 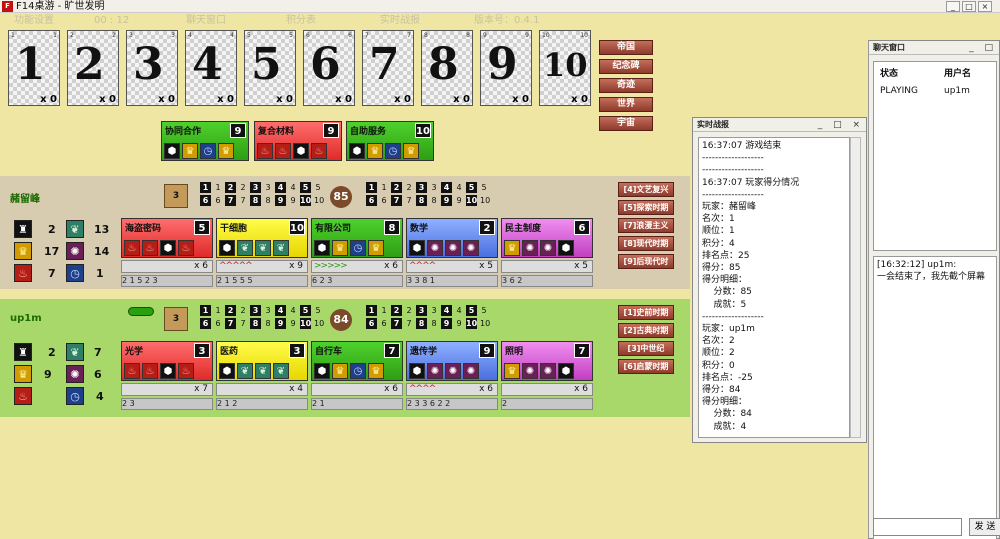 What do you see at coordinates (506, 68) in the screenshot?
I see `era-card: 999x 0` at bounding box center [506, 68].